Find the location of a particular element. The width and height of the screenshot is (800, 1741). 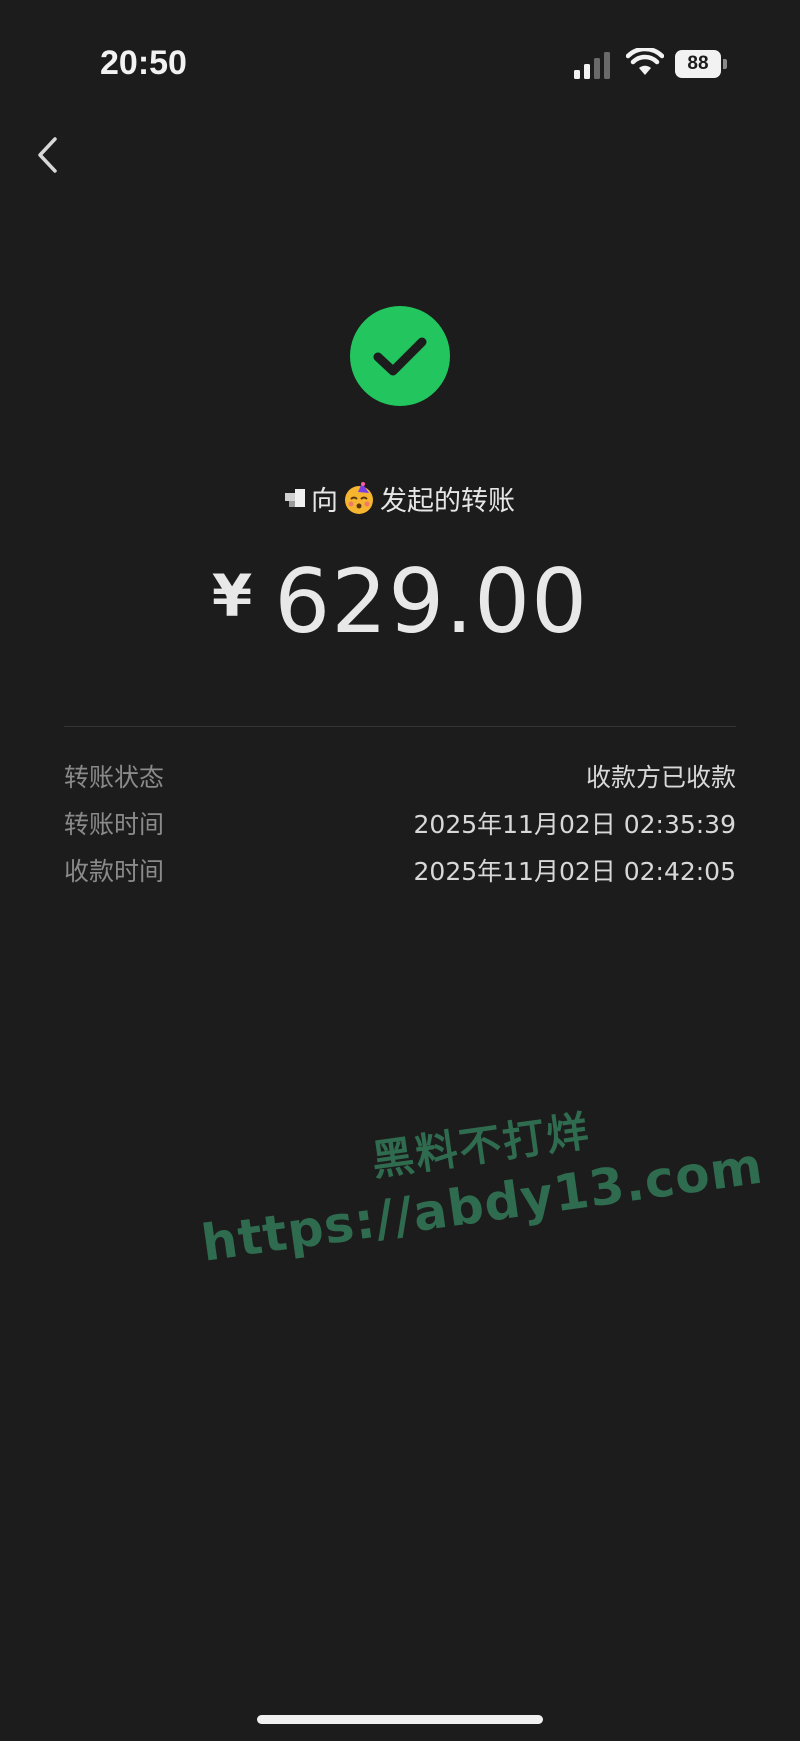

status-time: 20:50 is located at coordinates (143, 63).